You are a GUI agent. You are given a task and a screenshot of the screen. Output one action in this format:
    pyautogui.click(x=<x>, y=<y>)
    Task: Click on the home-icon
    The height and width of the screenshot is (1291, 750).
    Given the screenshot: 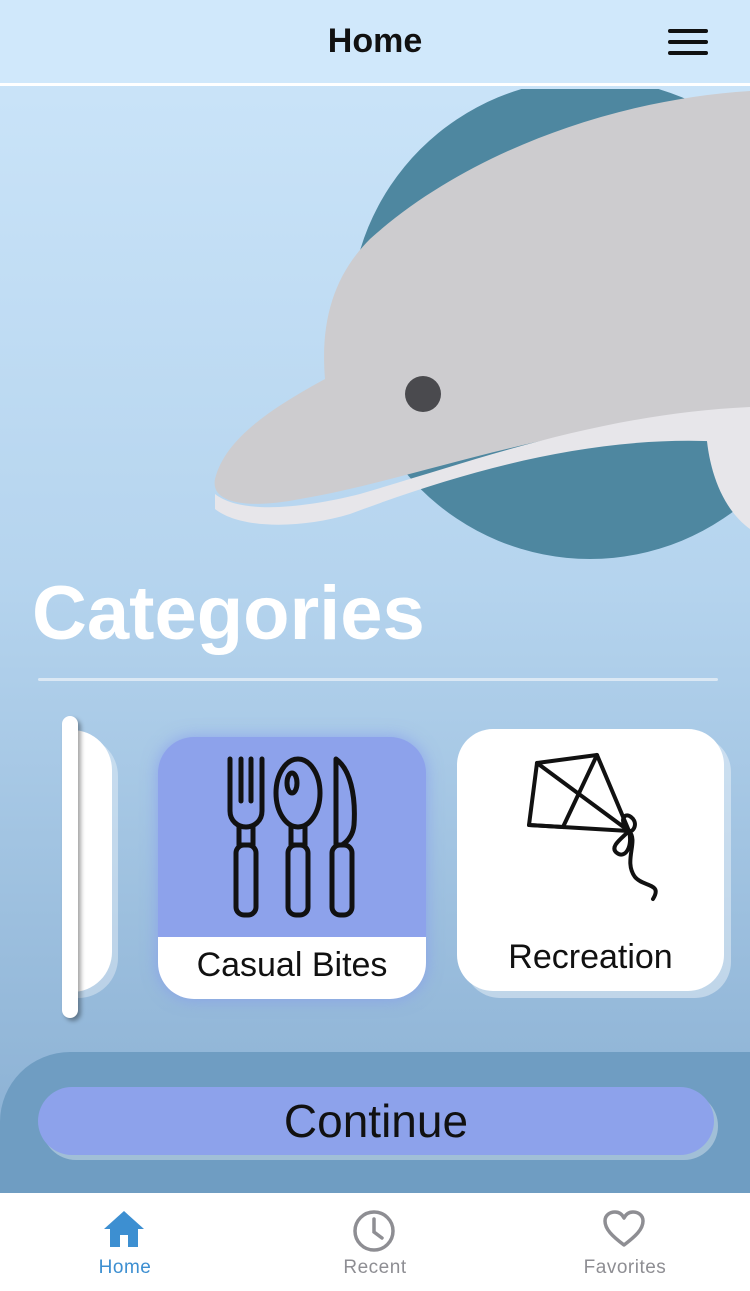 What is the action you would take?
    pyautogui.click(x=124, y=1229)
    